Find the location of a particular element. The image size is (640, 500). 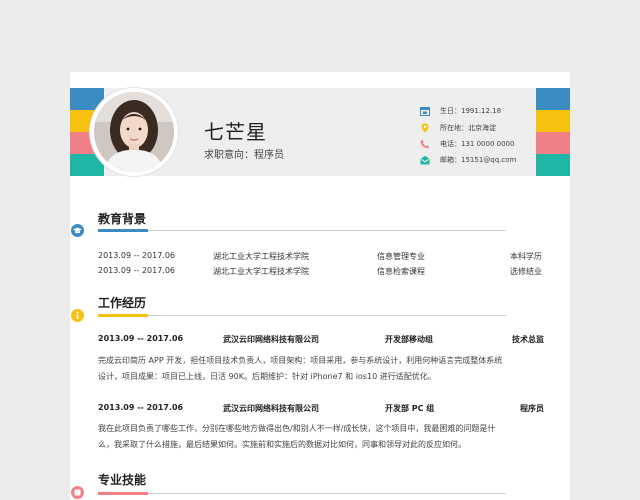

graduation-cap-icon is located at coordinates (77, 230).